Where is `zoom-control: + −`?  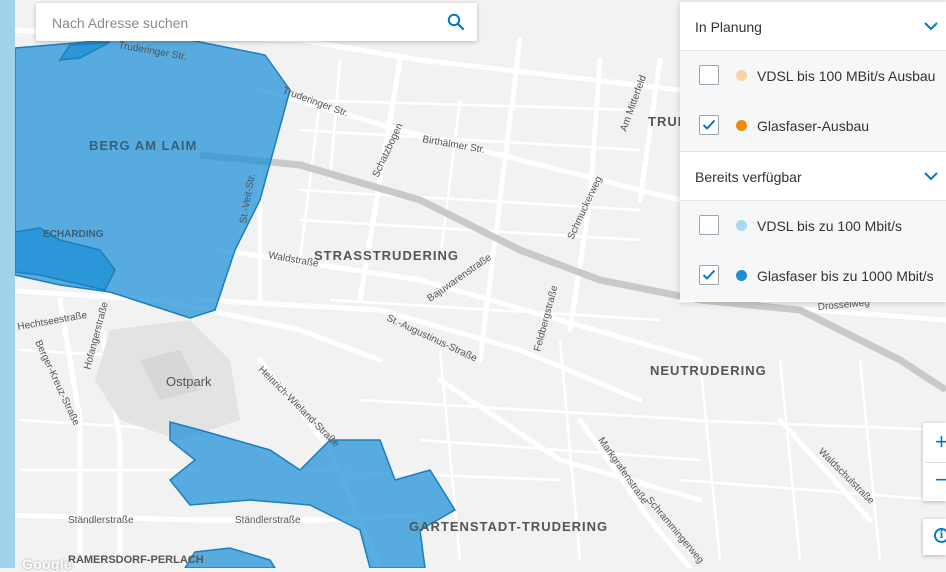 zoom-control: + − is located at coordinates (934, 462).